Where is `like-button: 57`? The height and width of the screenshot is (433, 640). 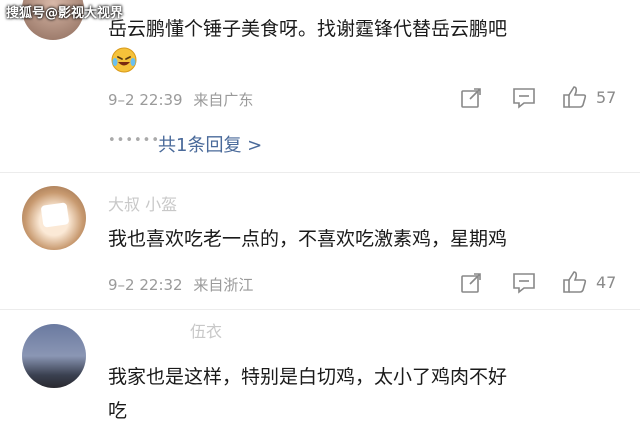 like-button: 57 is located at coordinates (589, 97).